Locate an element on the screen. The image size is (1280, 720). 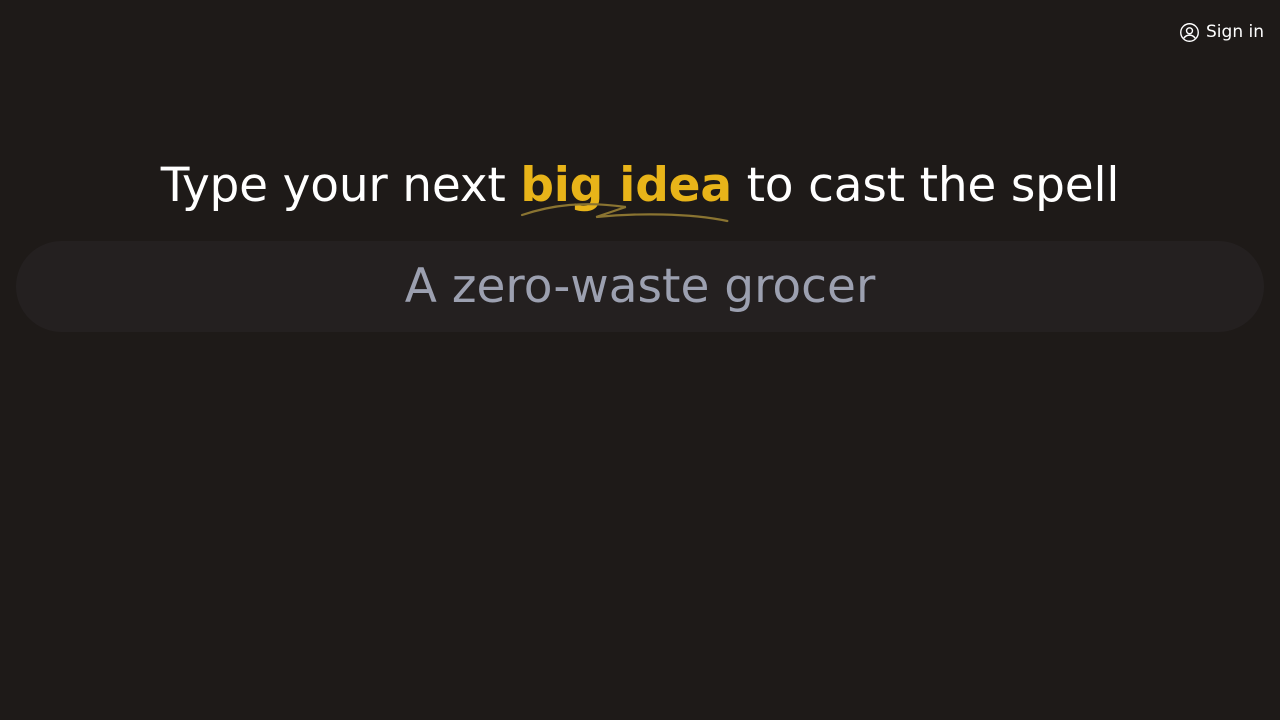
idea-input is located at coordinates (640, 286).